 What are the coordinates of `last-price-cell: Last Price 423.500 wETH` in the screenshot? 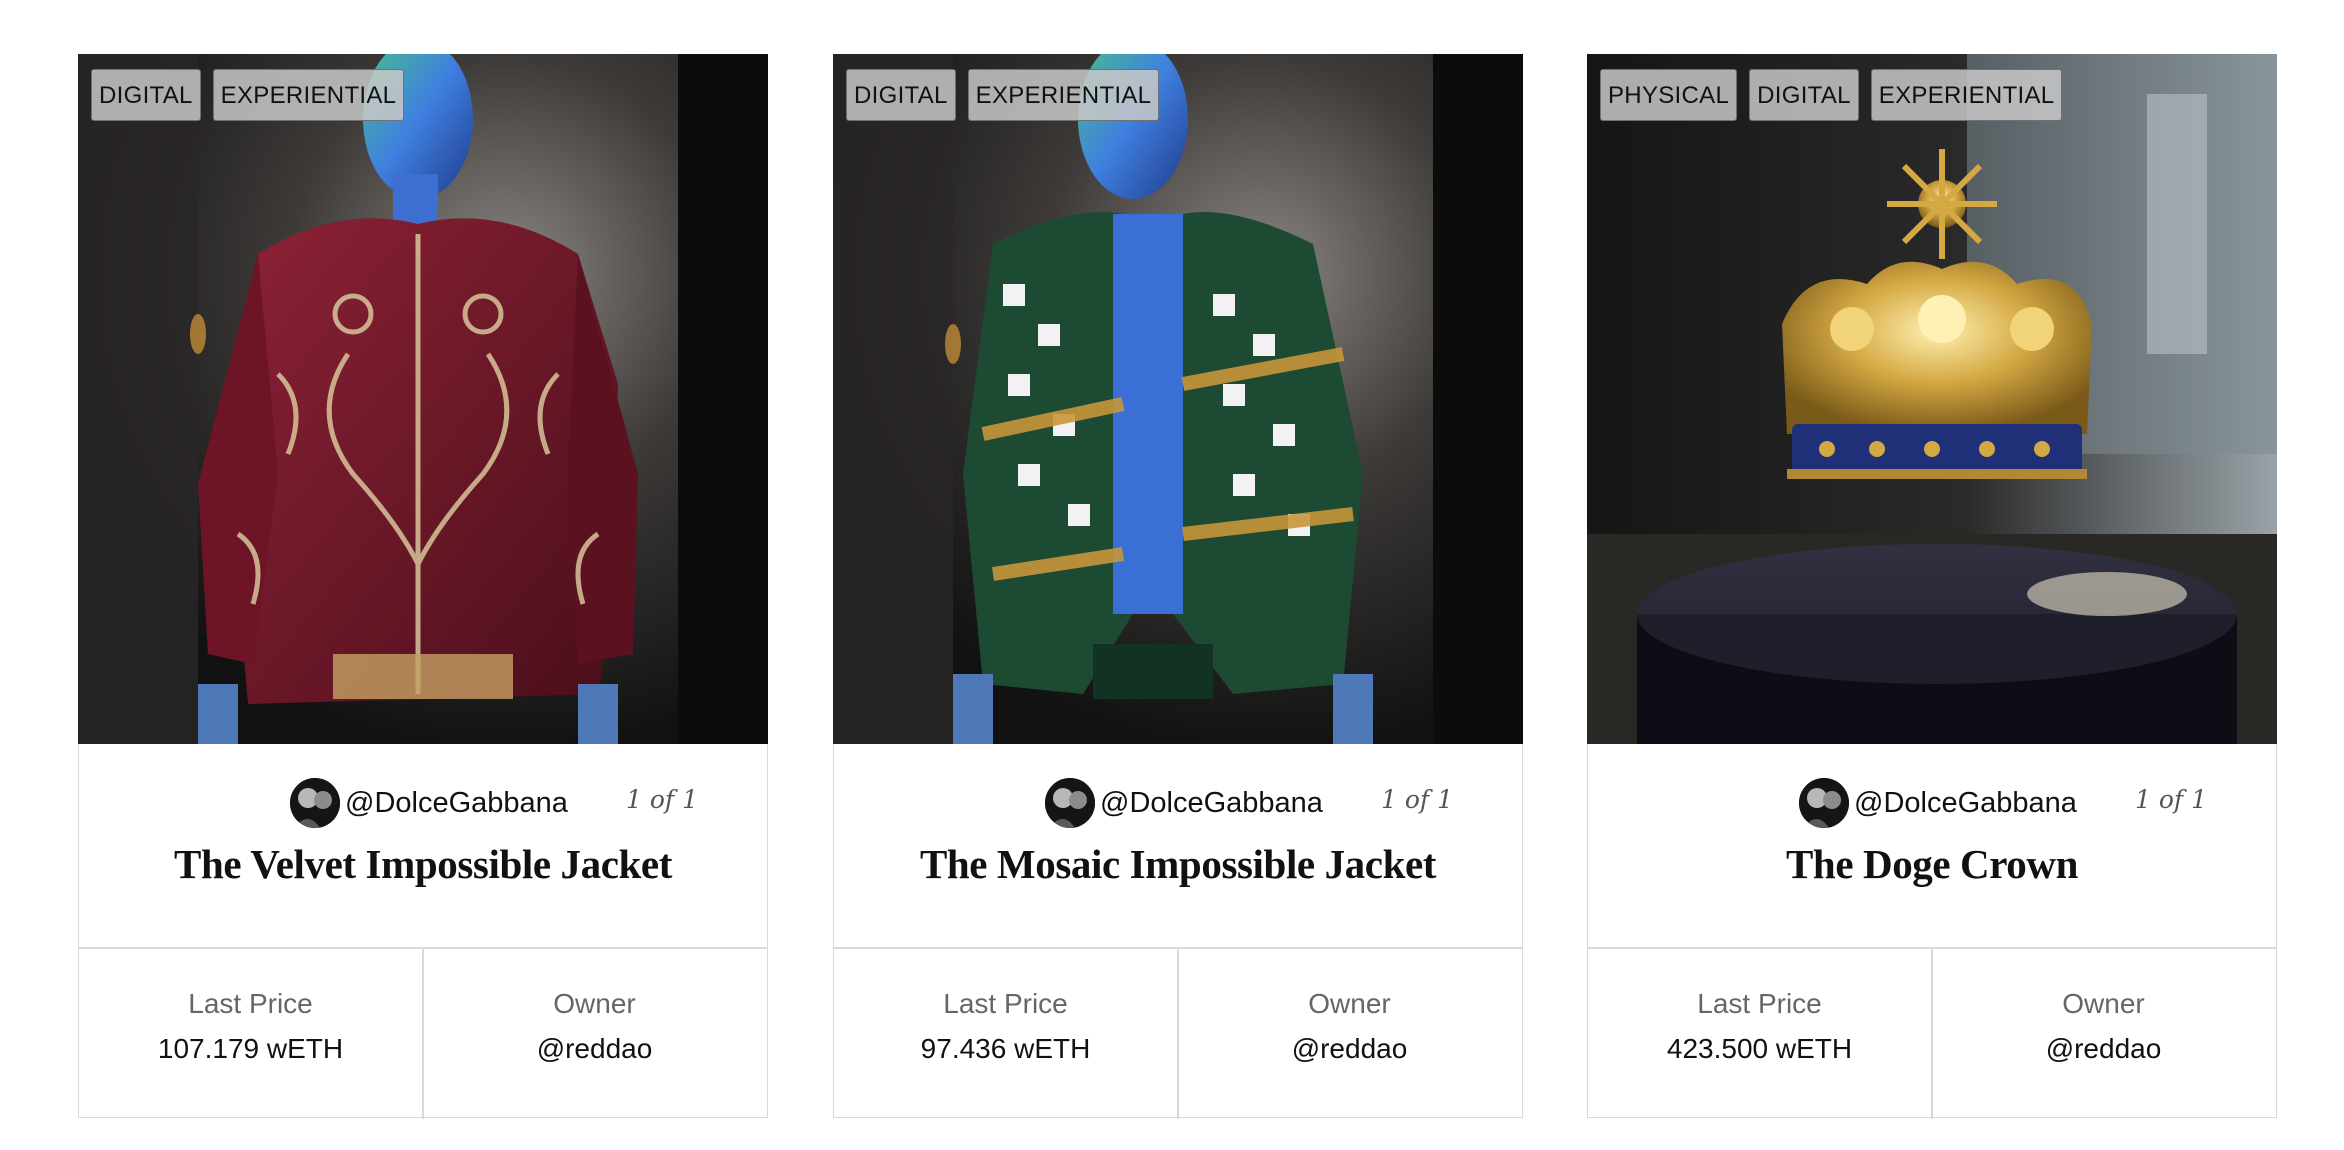 It's located at (1759, 1032).